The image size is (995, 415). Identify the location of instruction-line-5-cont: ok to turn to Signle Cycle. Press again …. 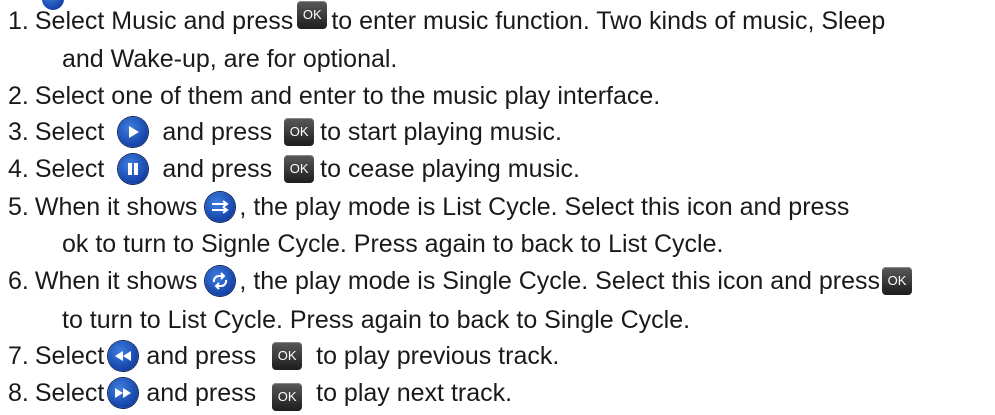
(392, 244).